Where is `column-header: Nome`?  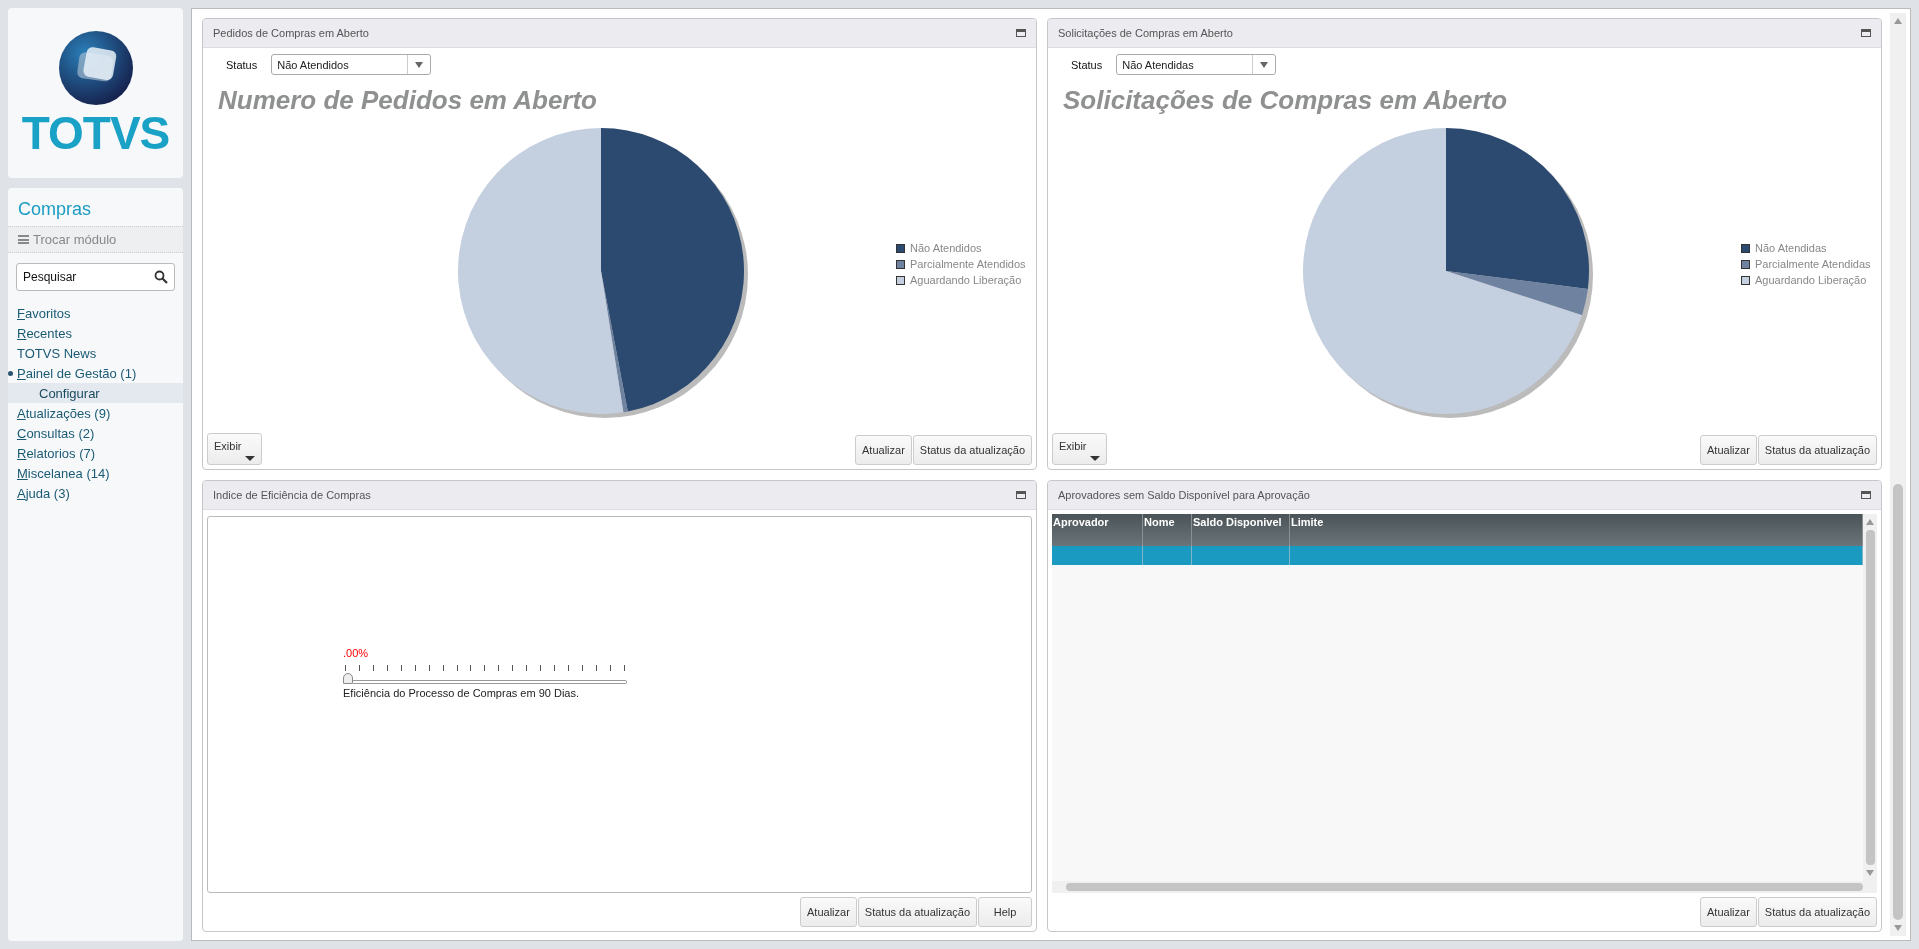 column-header: Nome is located at coordinates (1167, 530).